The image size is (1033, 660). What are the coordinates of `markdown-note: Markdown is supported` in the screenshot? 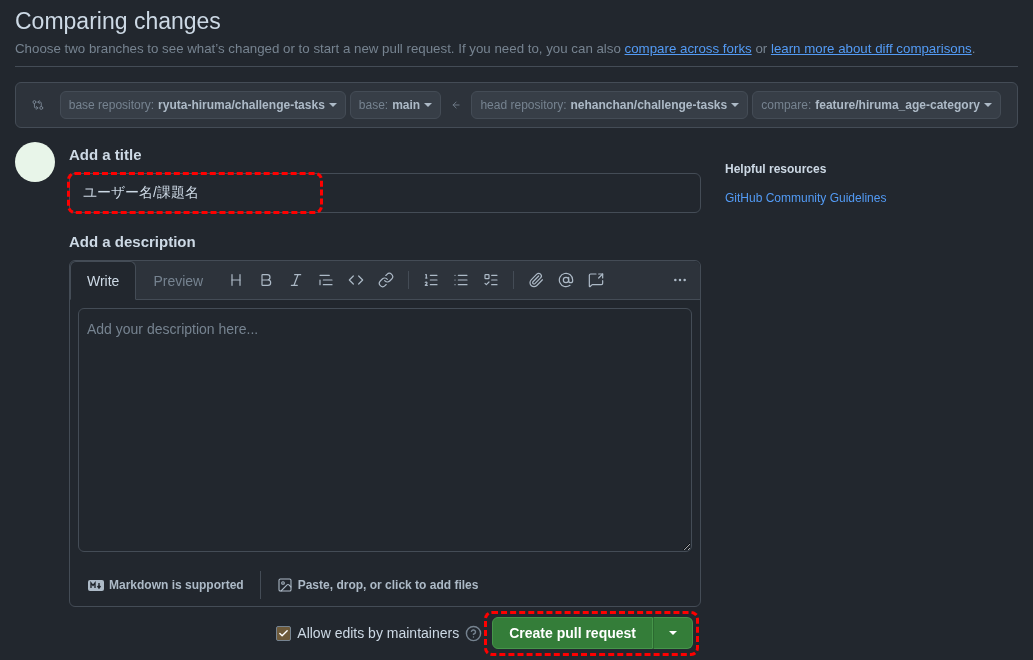 It's located at (166, 585).